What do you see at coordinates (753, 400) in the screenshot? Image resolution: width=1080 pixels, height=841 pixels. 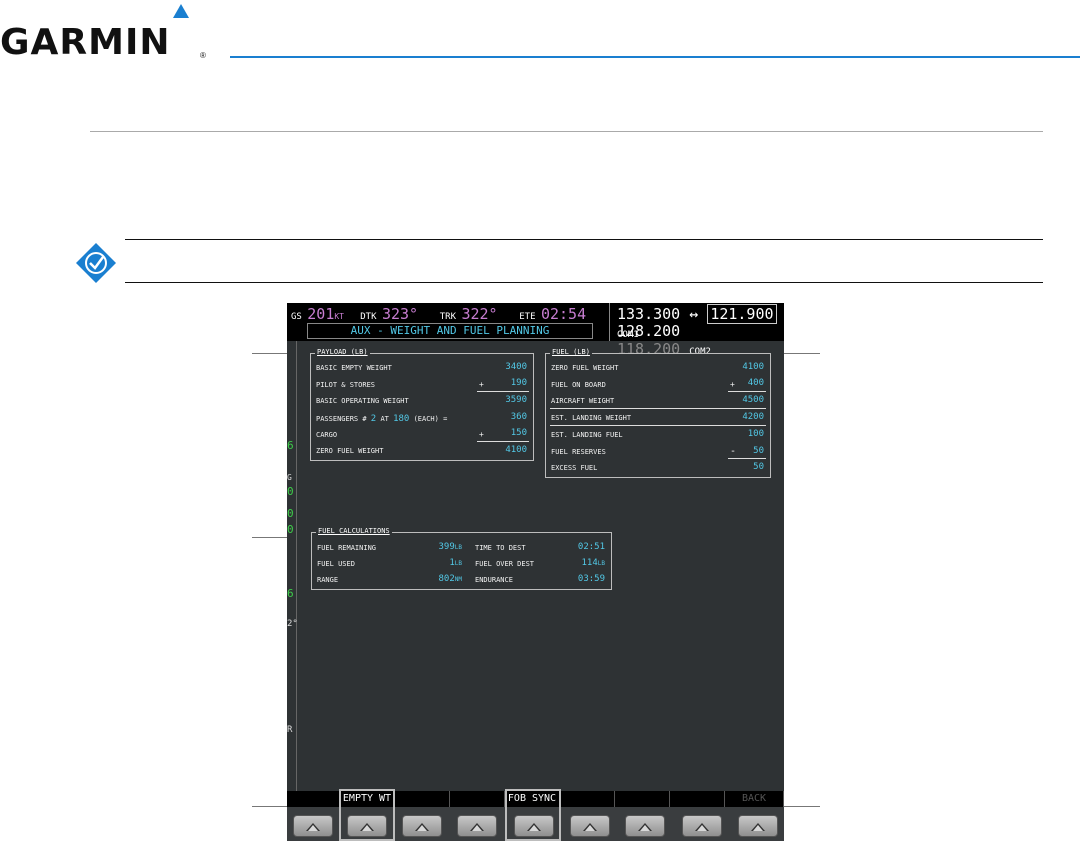 I see `aircraft-weight-value: 4500` at bounding box center [753, 400].